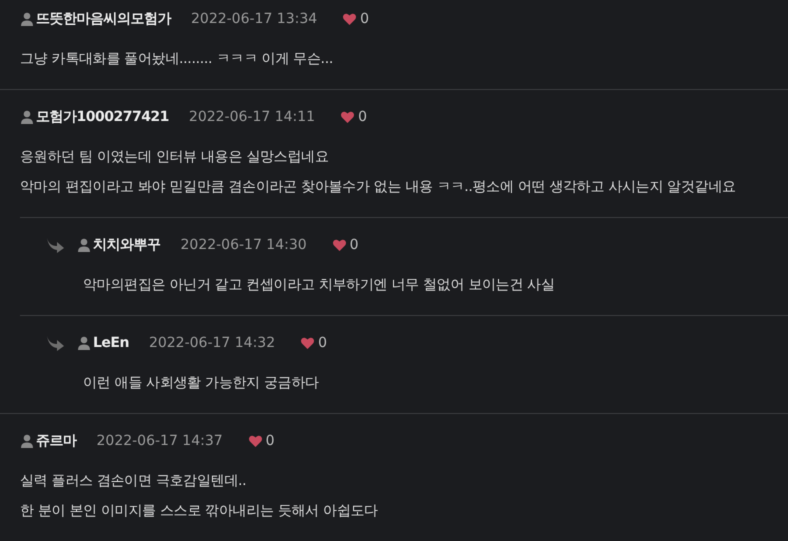 This screenshot has height=541, width=788. Describe the element at coordinates (175, 157) in the screenshot. I see `comment-text: 응원하던 팀 이였는데 인터뷰 내용은 실망스럽네요` at that location.